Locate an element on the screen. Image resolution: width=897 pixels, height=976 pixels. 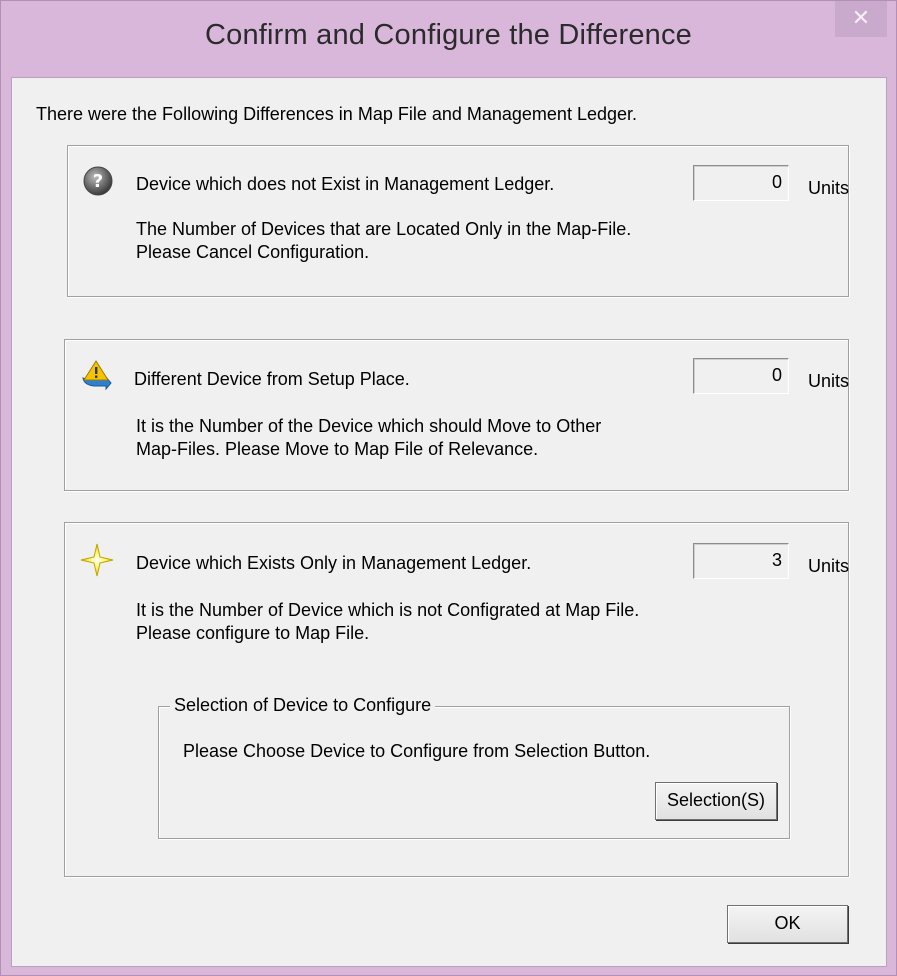
units-label-3: Units is located at coordinates (829, 566).